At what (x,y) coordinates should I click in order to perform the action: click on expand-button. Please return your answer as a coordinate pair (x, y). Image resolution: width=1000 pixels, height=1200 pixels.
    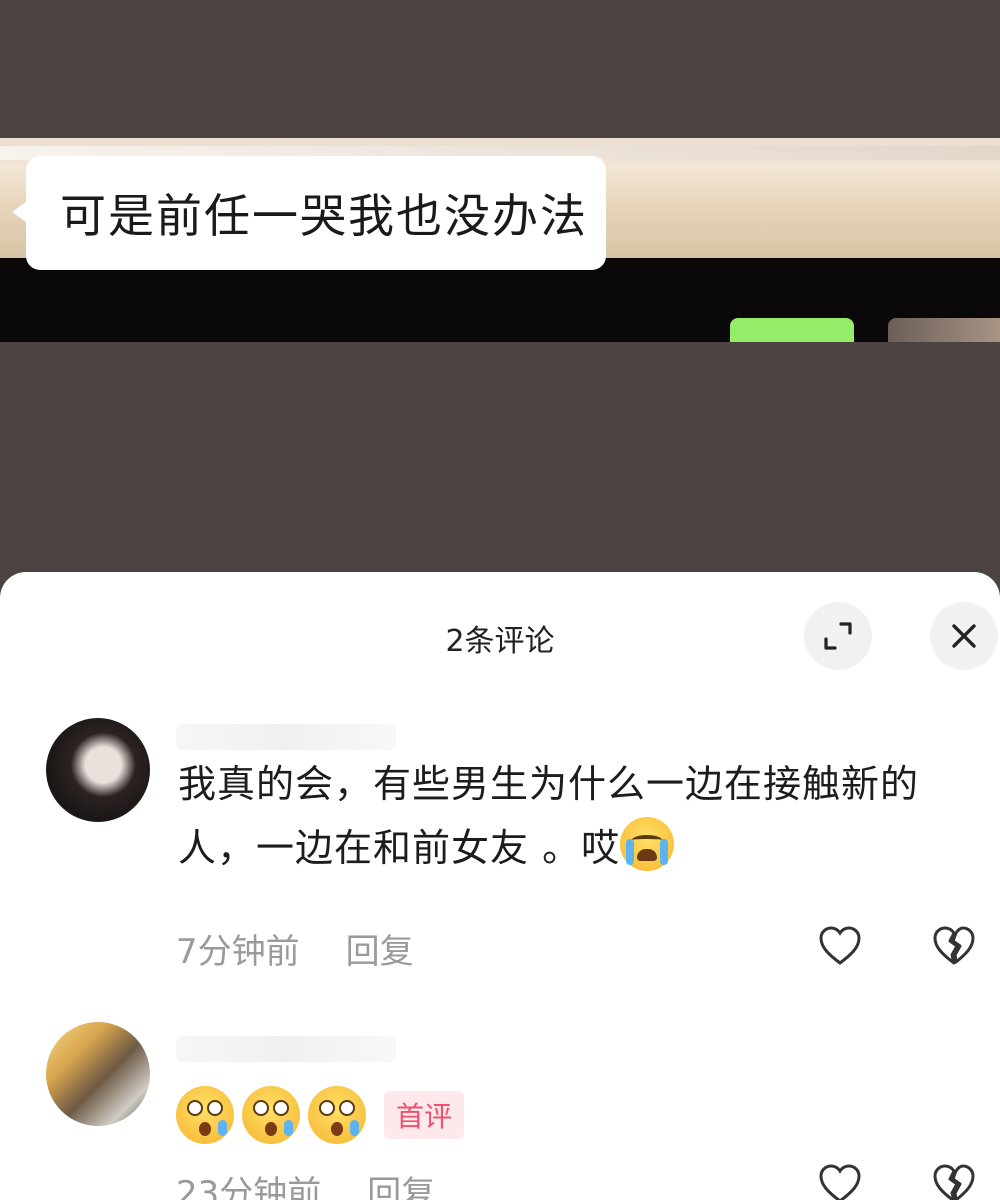
    Looking at the image, I should click on (838, 636).